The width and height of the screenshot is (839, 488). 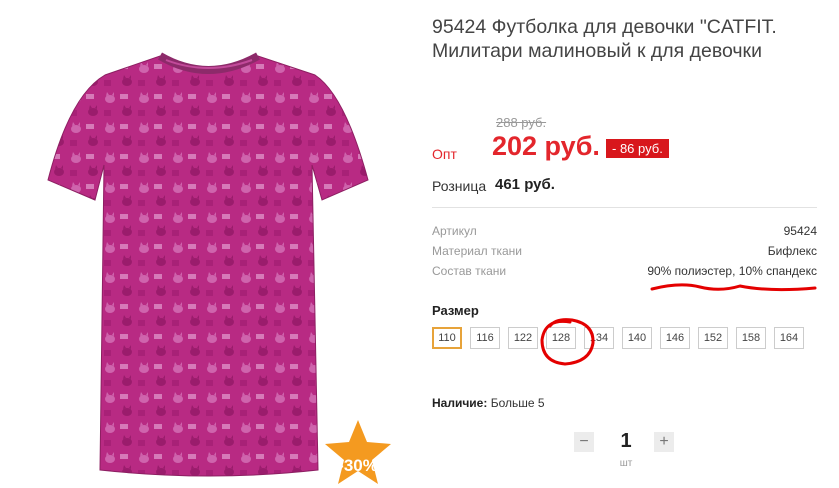 I want to click on retail-price: 461 руб., so click(x=525, y=184).